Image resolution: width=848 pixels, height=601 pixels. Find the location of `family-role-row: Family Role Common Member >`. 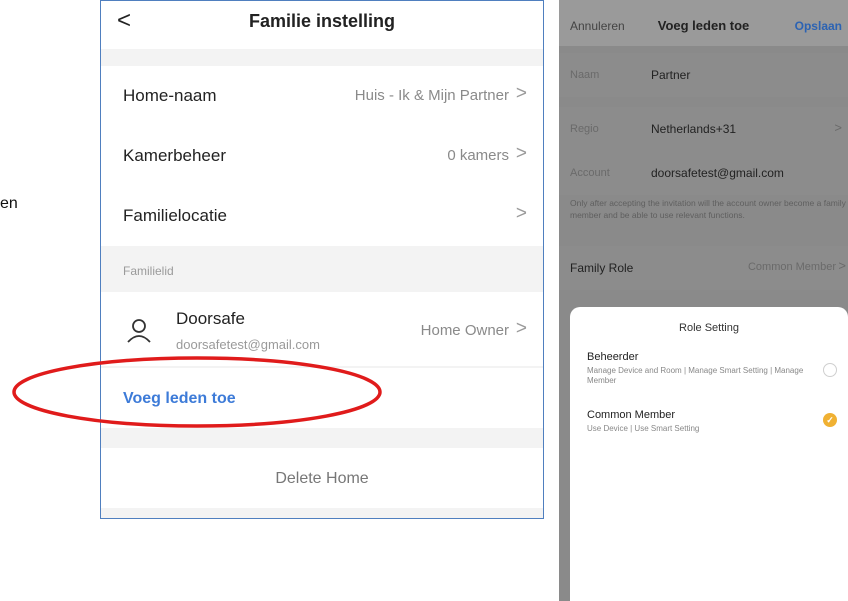

family-role-row: Family Role Common Member > is located at coordinates (703, 268).